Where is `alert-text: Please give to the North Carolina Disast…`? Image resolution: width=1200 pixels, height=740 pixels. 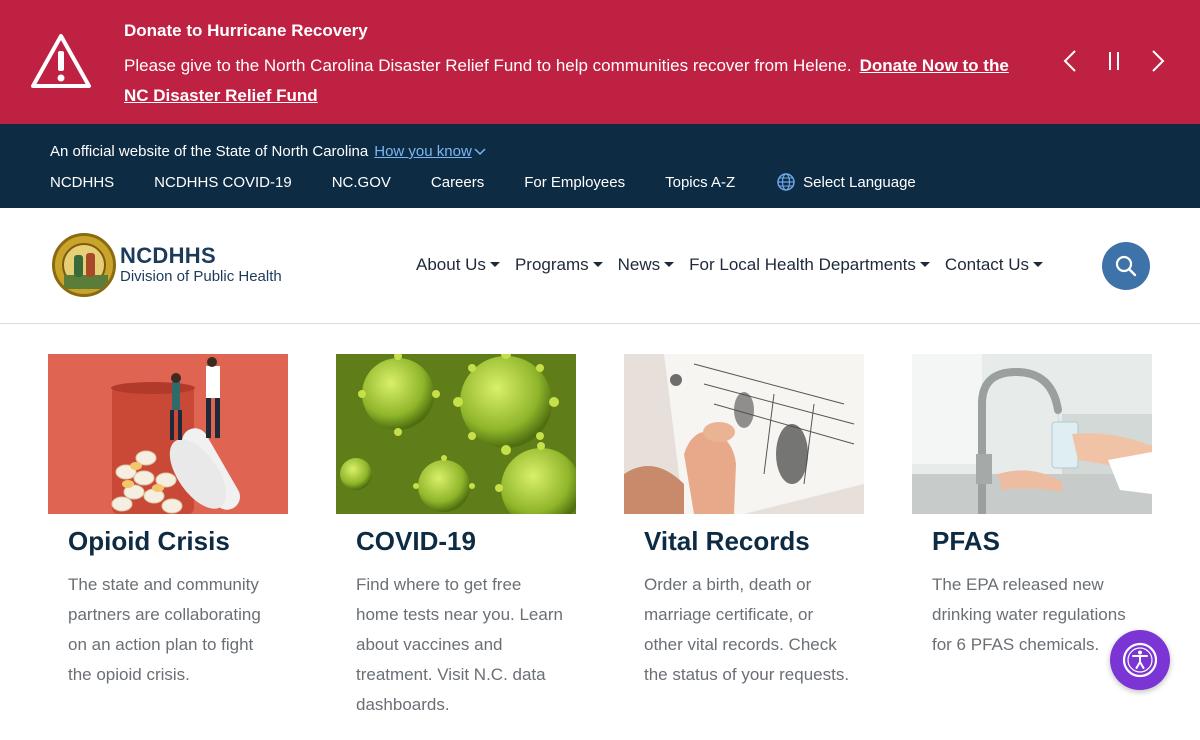 alert-text: Please give to the North Carolina Disast… is located at coordinates (488, 65).